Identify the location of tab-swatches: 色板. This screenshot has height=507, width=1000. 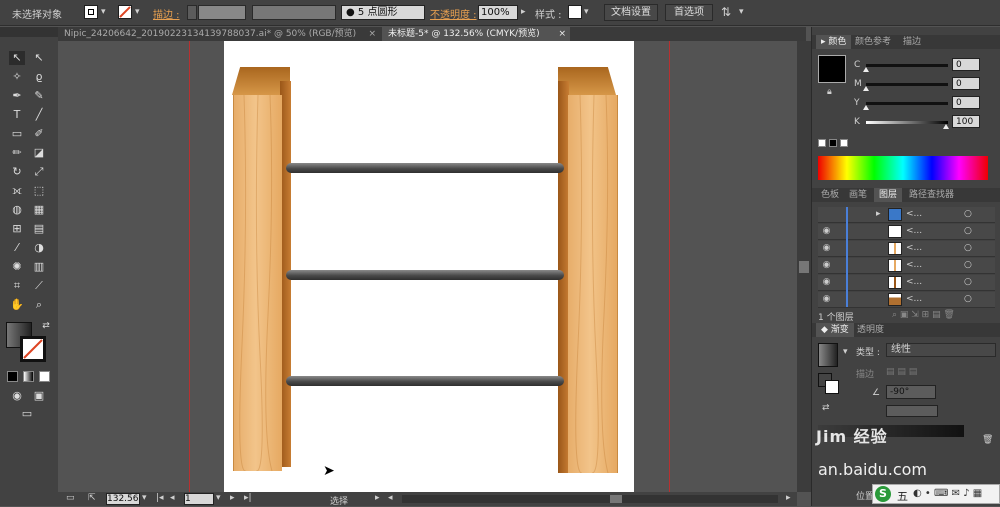
(830, 195).